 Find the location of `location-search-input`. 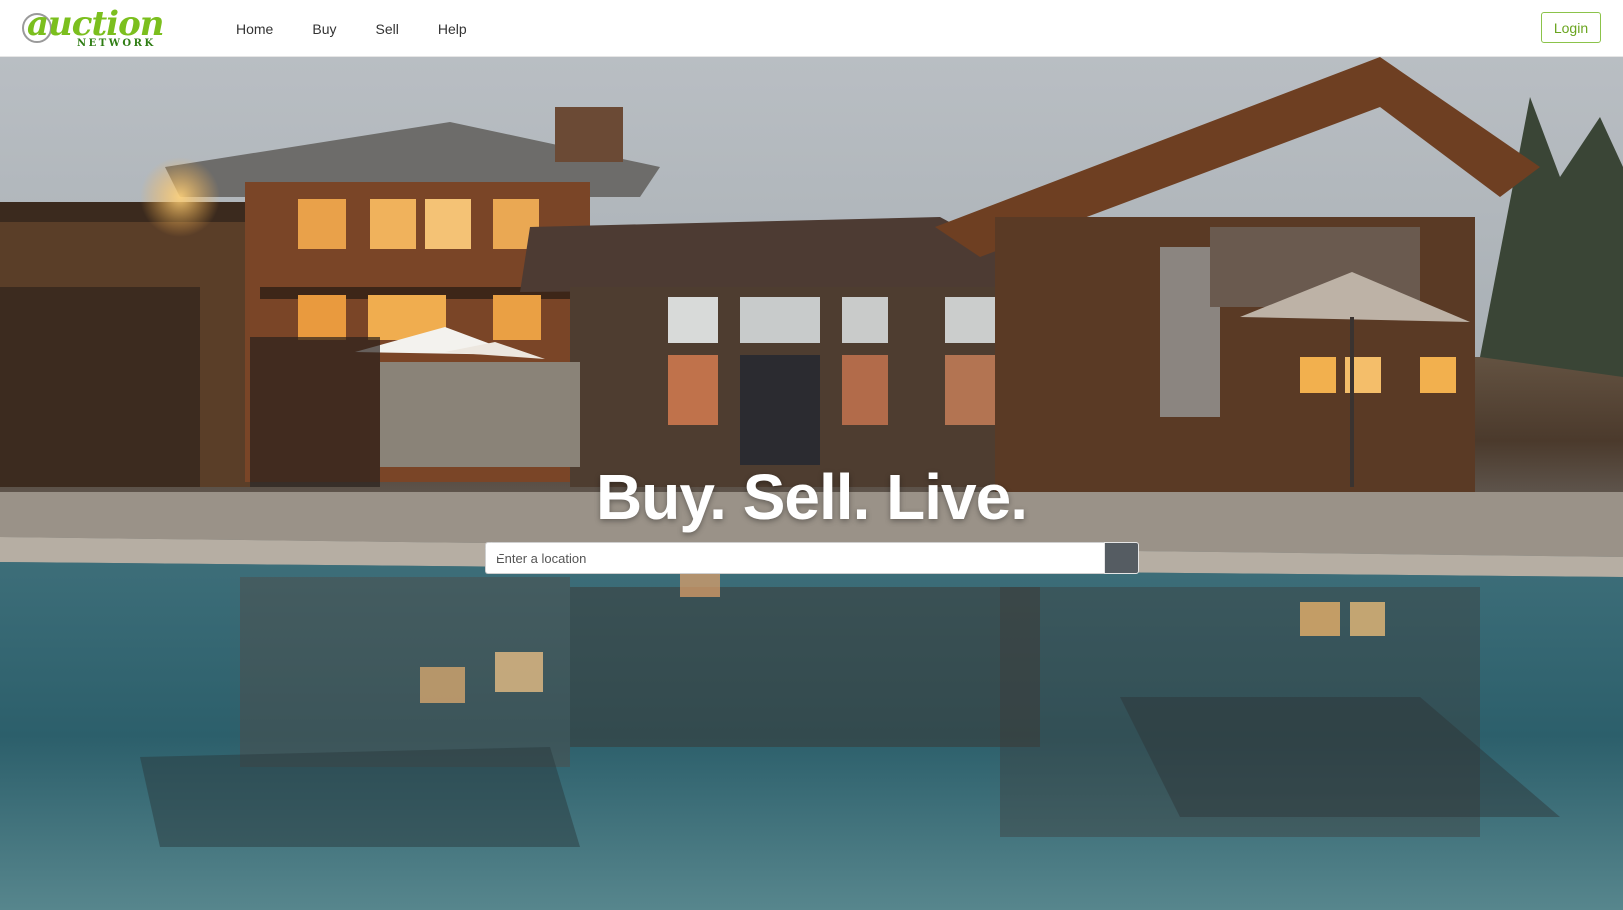

location-search-input is located at coordinates (794, 558).